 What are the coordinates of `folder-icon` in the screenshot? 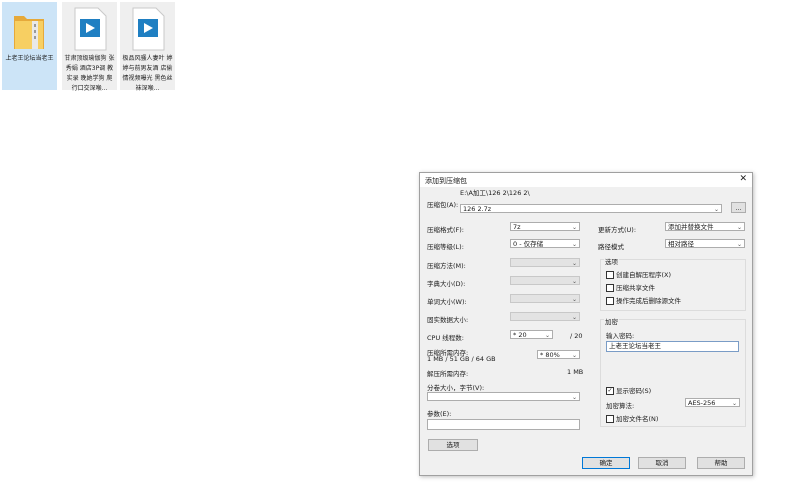 It's located at (29, 32).